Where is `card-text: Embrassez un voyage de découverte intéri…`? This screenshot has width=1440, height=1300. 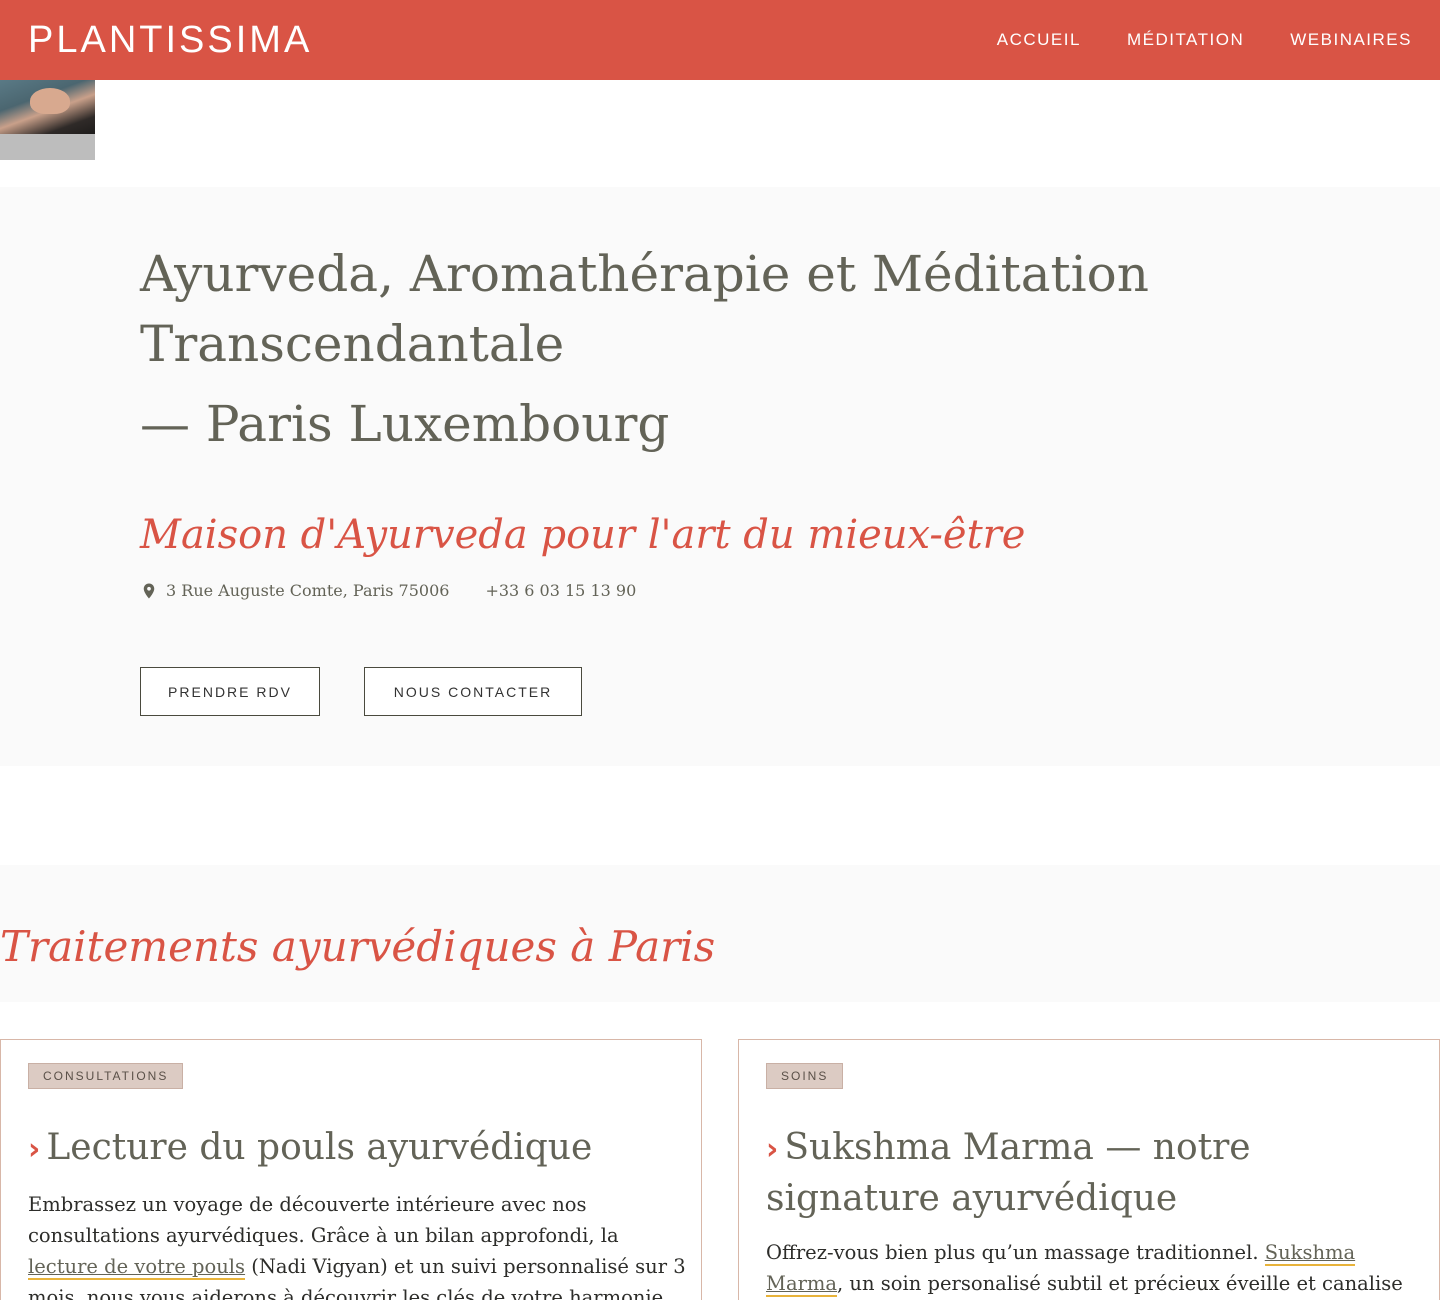 card-text: Embrassez un voyage de découverte intéri… is located at coordinates (323, 1220).